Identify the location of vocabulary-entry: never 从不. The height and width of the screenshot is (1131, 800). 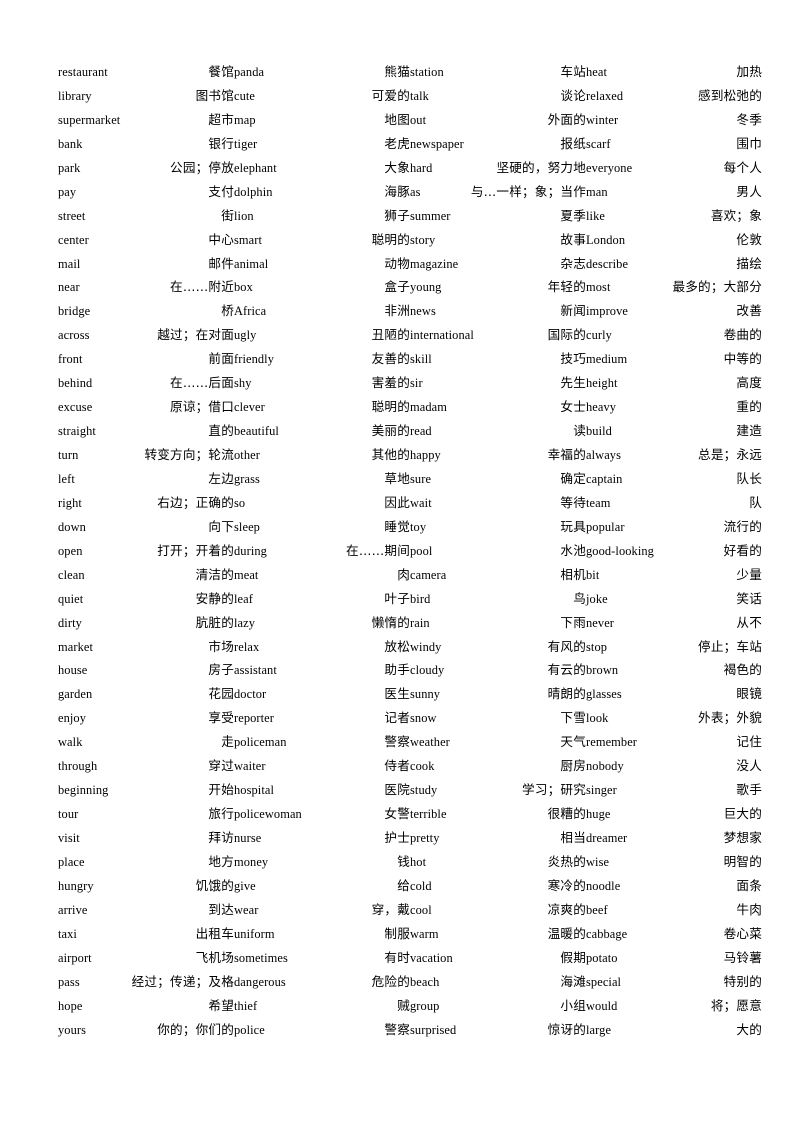
(674, 623).